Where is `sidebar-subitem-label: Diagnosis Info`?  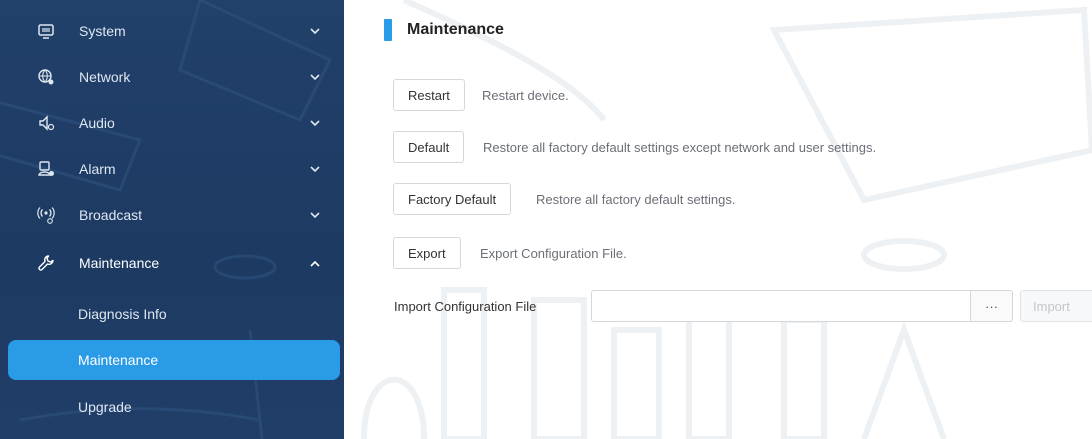
sidebar-subitem-label: Diagnosis Info is located at coordinates (122, 314).